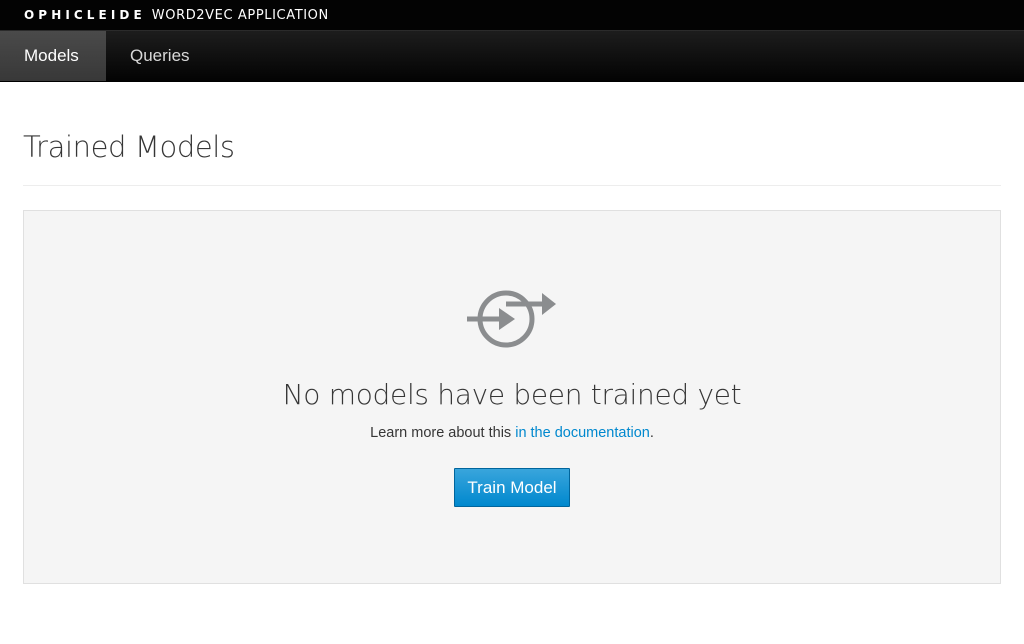  What do you see at coordinates (651, 433) in the screenshot?
I see `empty-state-text-suffix: .` at bounding box center [651, 433].